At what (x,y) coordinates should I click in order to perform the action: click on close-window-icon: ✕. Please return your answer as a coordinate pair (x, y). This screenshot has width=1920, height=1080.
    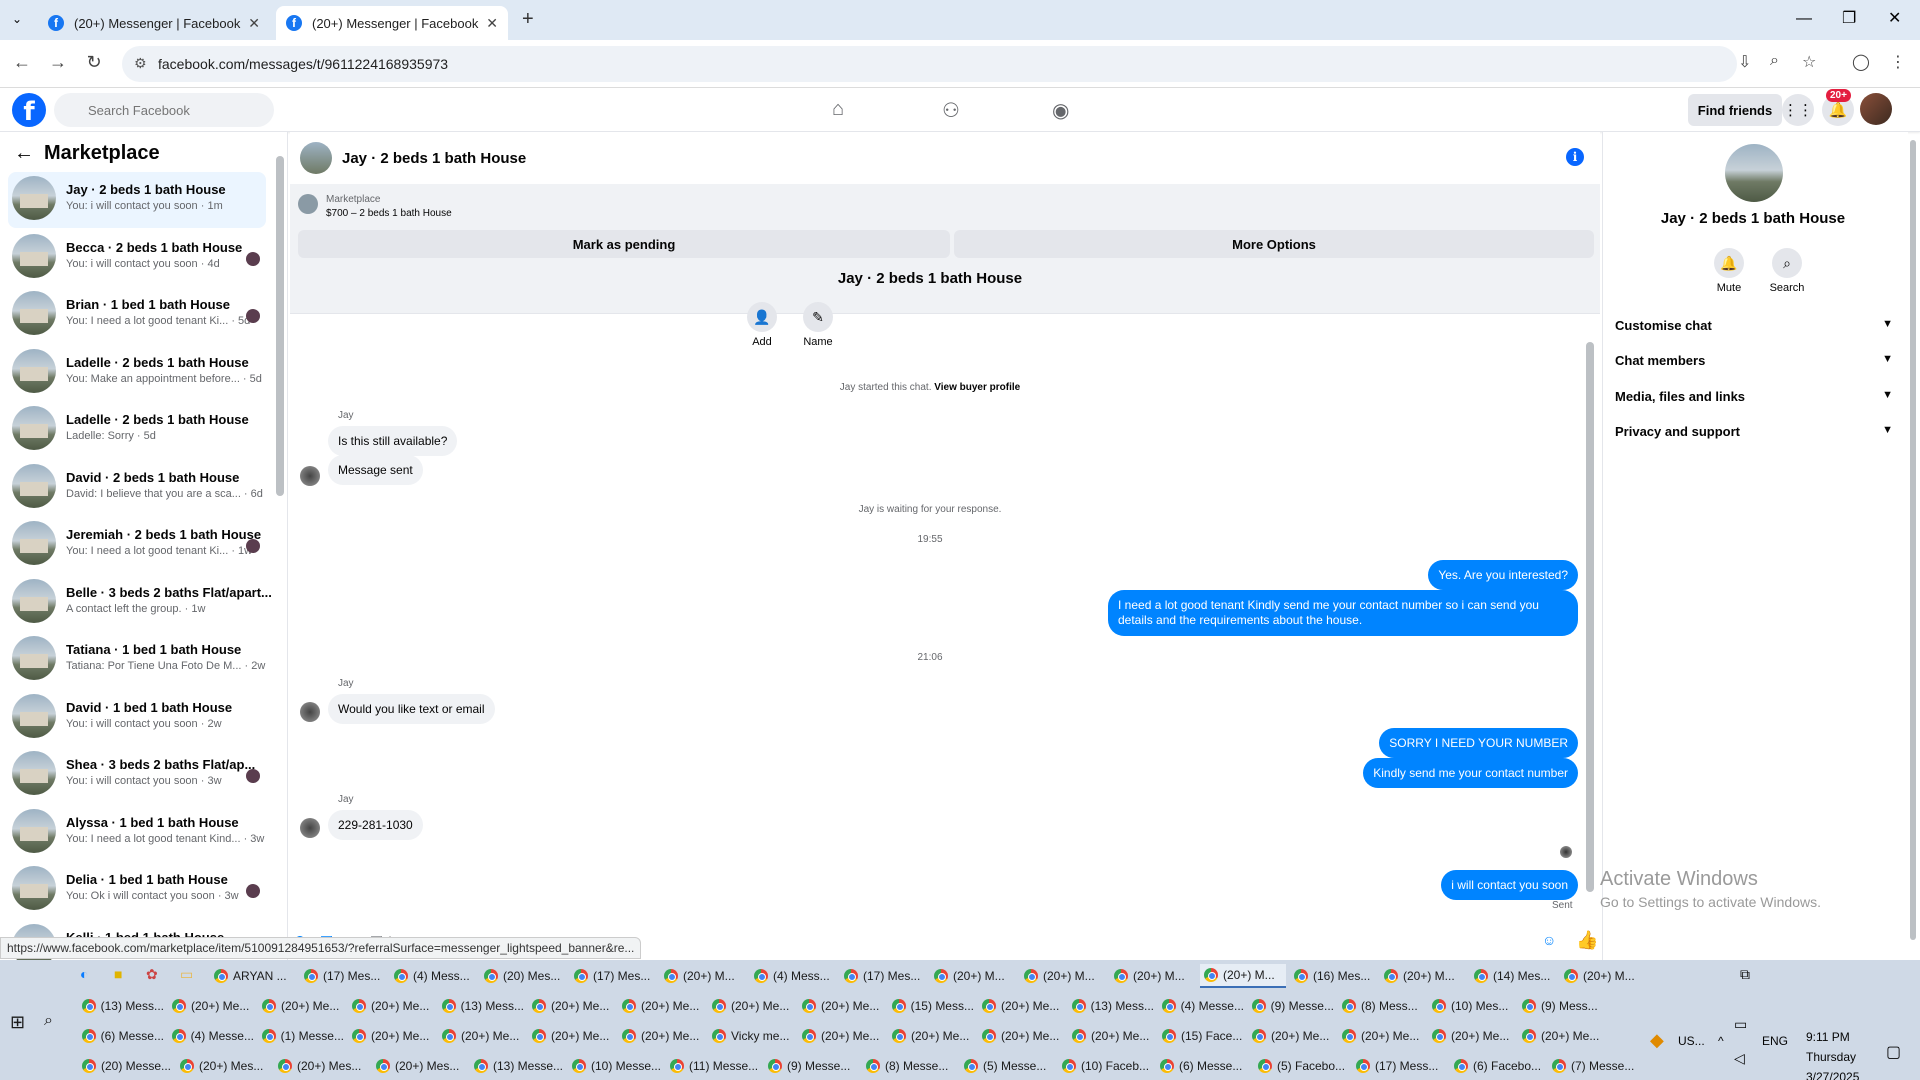
    Looking at the image, I should click on (1894, 18).